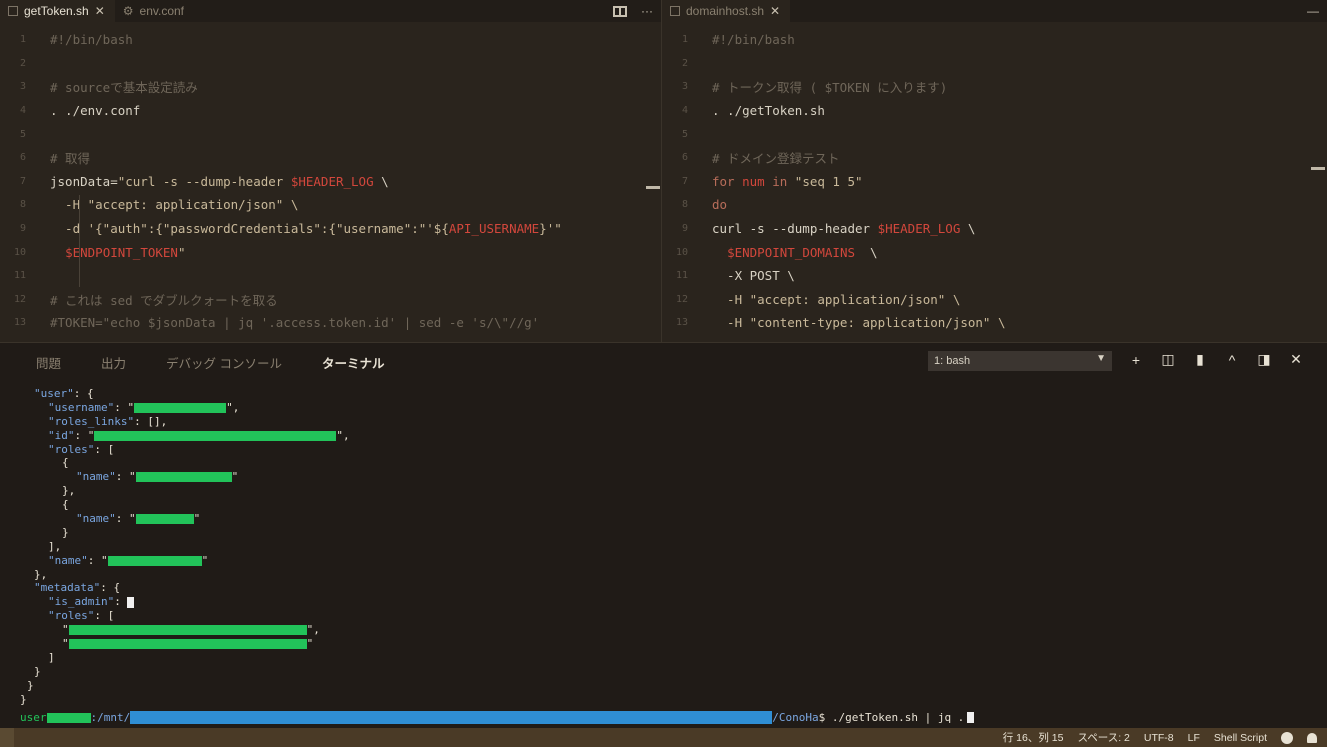 Image resolution: width=1327 pixels, height=747 pixels. What do you see at coordinates (7, 737) in the screenshot?
I see `remote-indicator` at bounding box center [7, 737].